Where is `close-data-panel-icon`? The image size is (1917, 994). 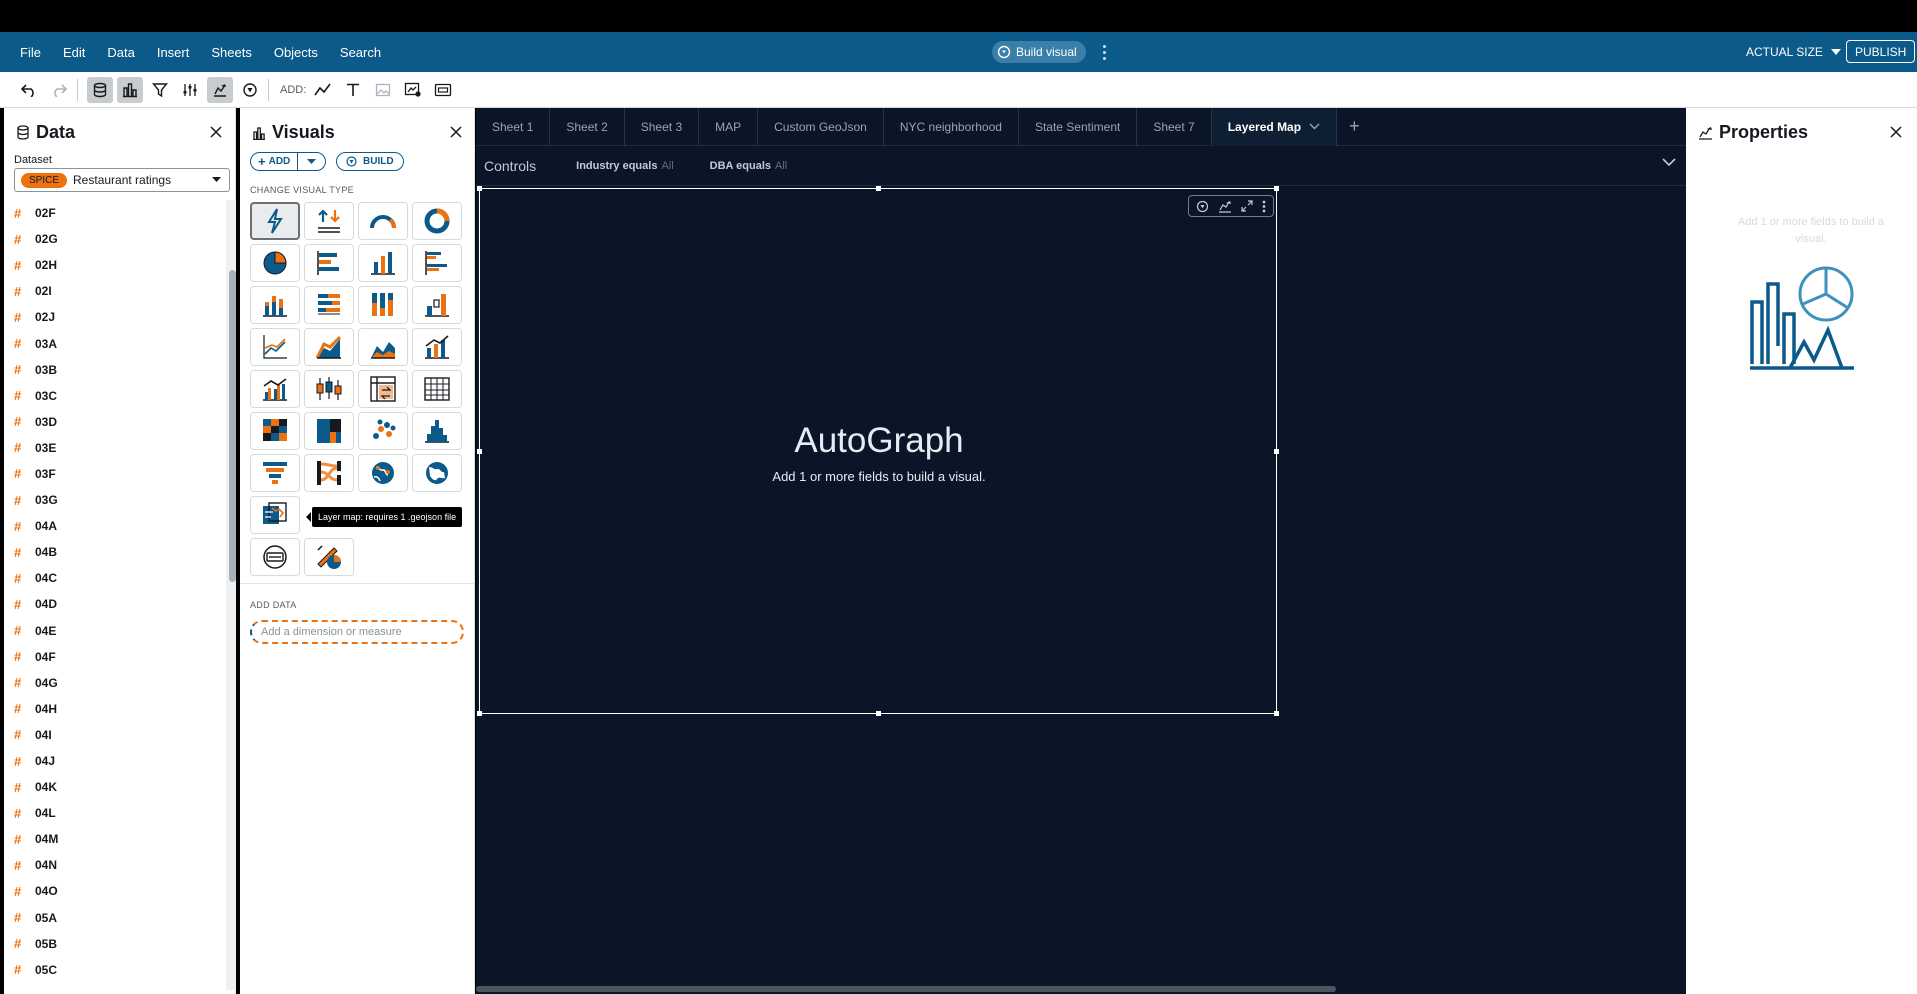
close-data-panel-icon is located at coordinates (216, 132).